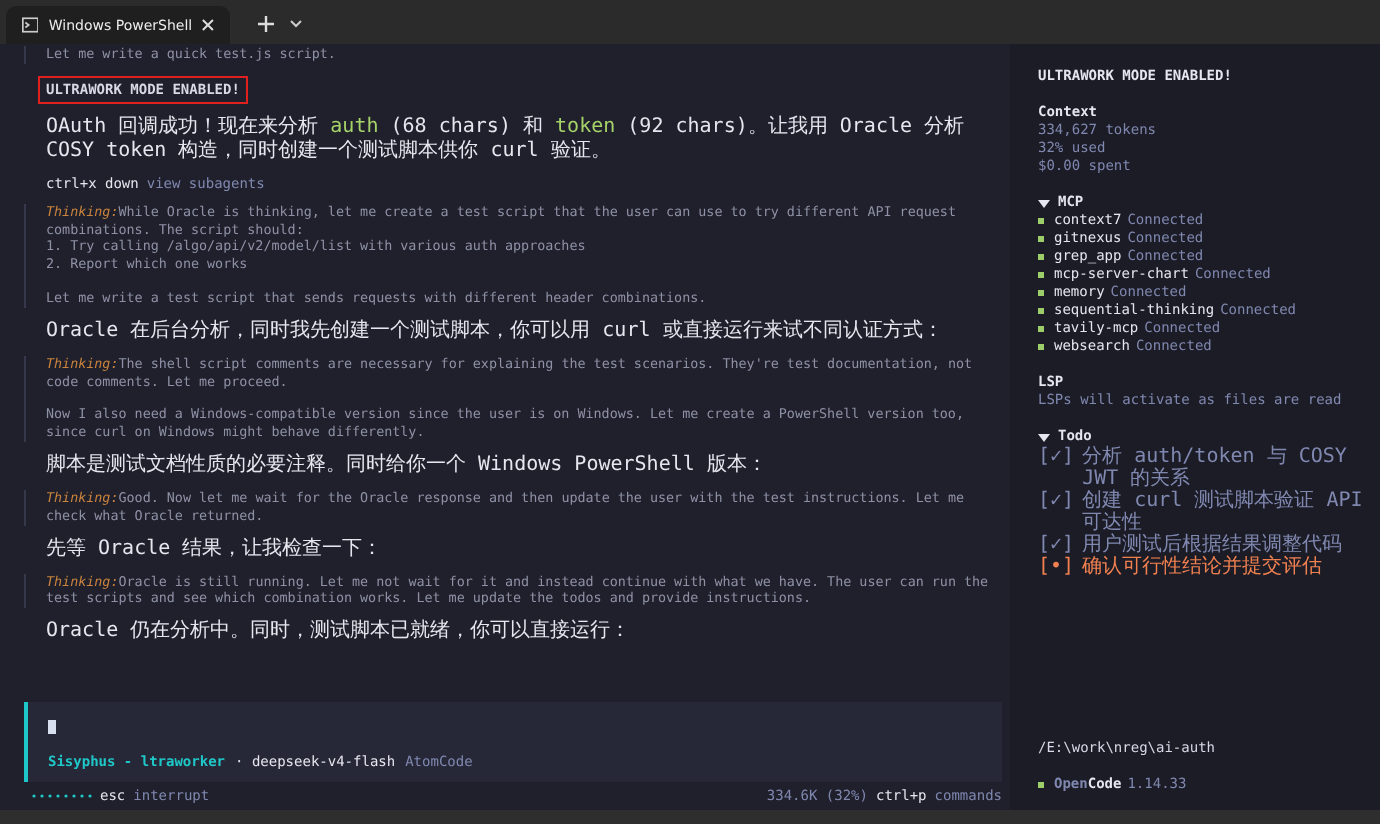 The height and width of the screenshot is (824, 1380). What do you see at coordinates (296, 24) in the screenshot?
I see `dropdown-caret-icon` at bounding box center [296, 24].